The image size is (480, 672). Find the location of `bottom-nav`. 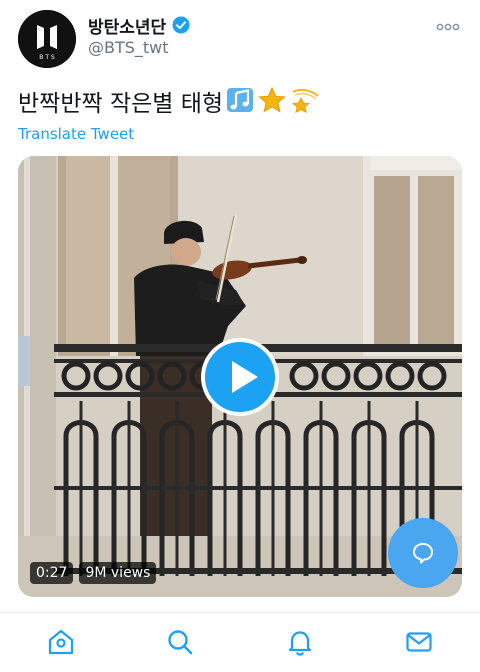

bottom-nav is located at coordinates (240, 642).